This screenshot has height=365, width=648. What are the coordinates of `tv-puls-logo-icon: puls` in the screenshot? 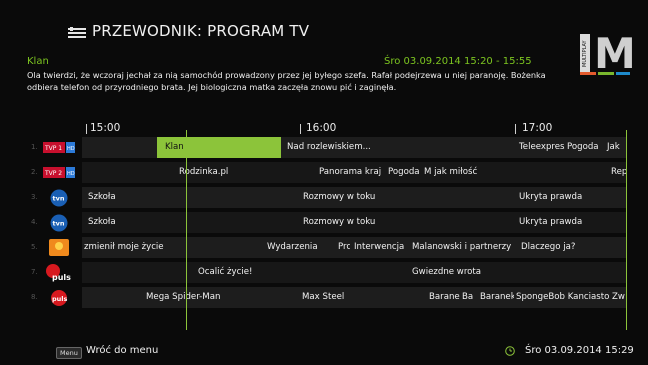 It's located at (58, 273).